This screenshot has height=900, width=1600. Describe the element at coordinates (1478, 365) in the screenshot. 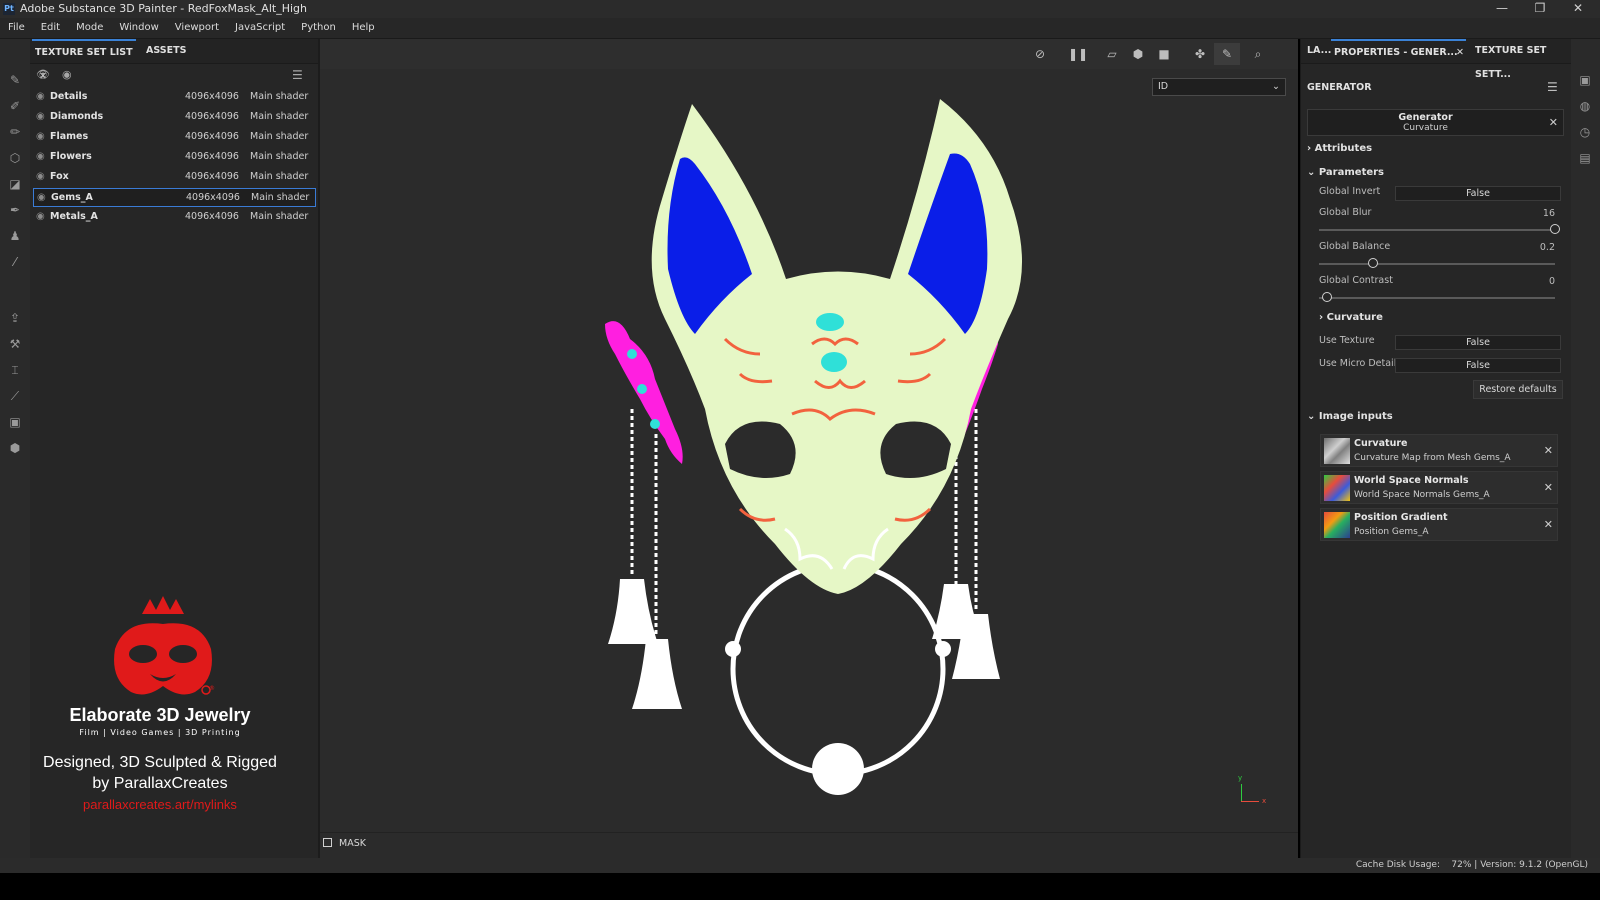

I see `use-micro-details-toggle: False` at that location.